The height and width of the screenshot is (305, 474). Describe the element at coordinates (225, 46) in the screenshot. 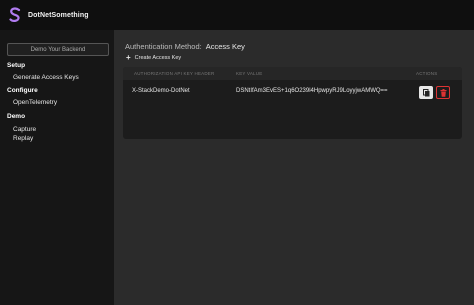

I see `auth-method-value: Access Key` at that location.